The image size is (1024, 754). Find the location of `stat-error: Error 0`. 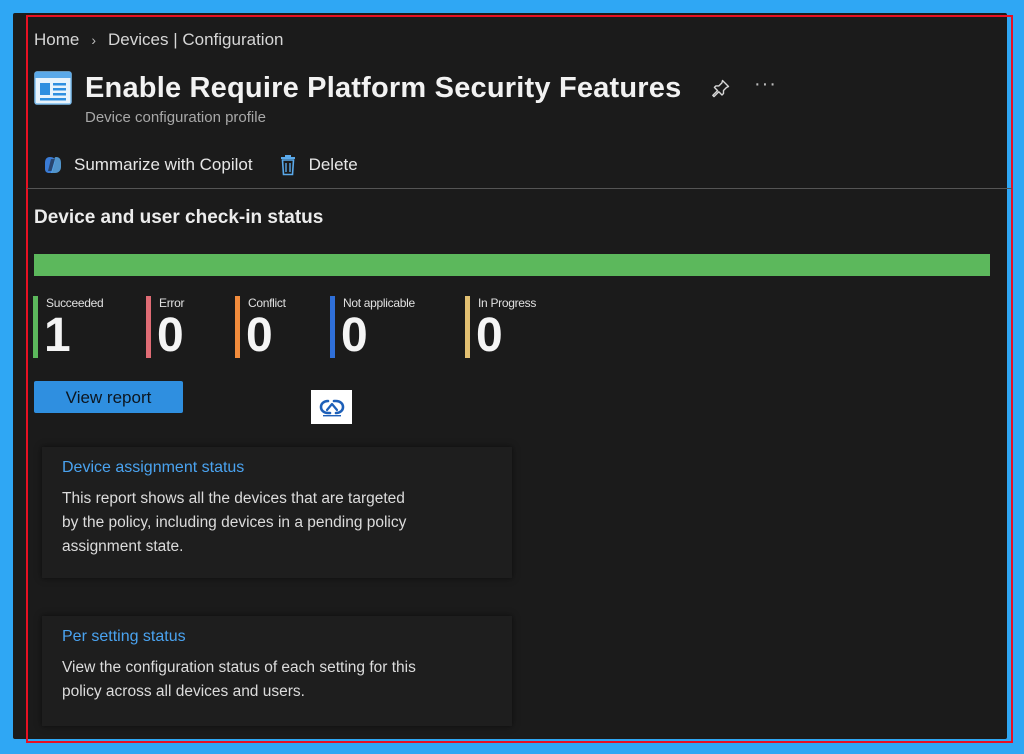

stat-error: Error 0 is located at coordinates (190, 329).